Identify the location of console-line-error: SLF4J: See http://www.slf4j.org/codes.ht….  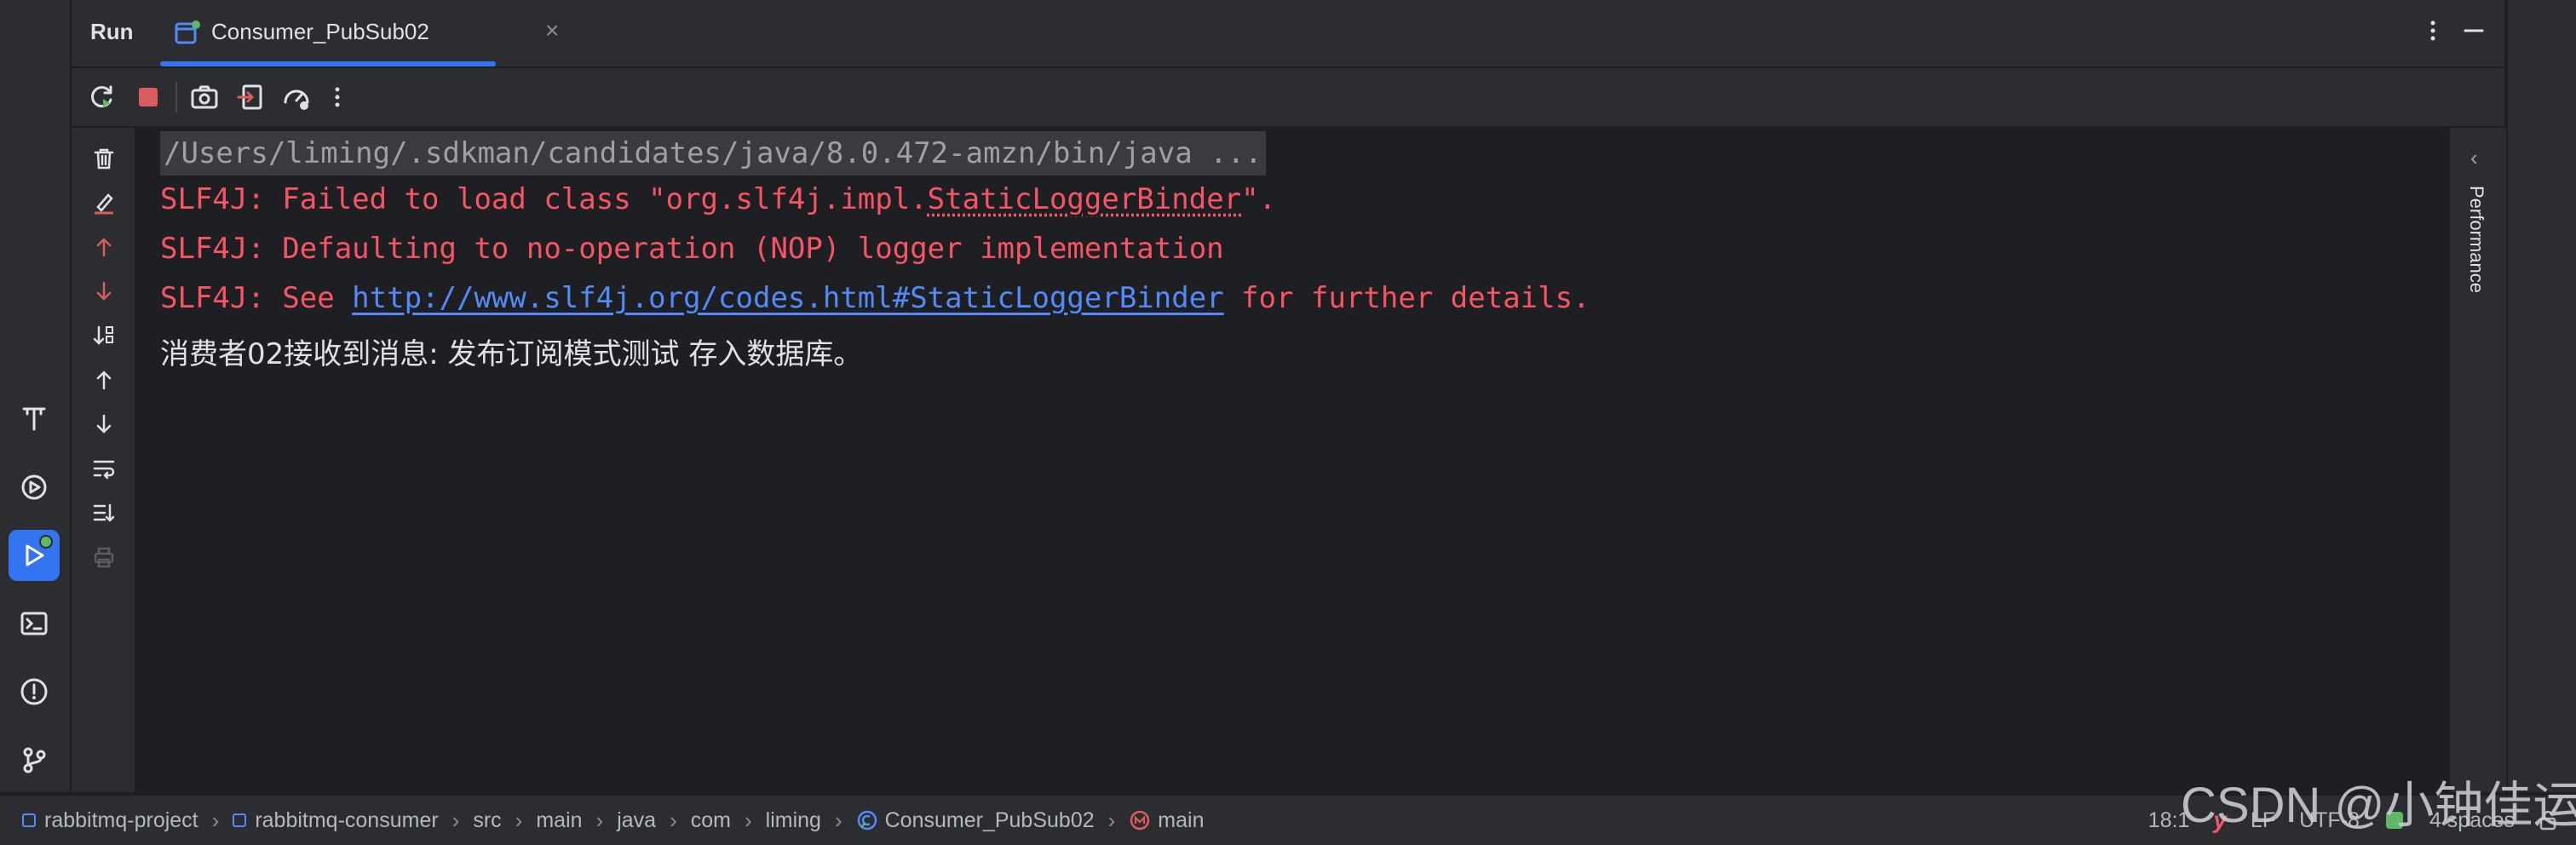
(875, 298).